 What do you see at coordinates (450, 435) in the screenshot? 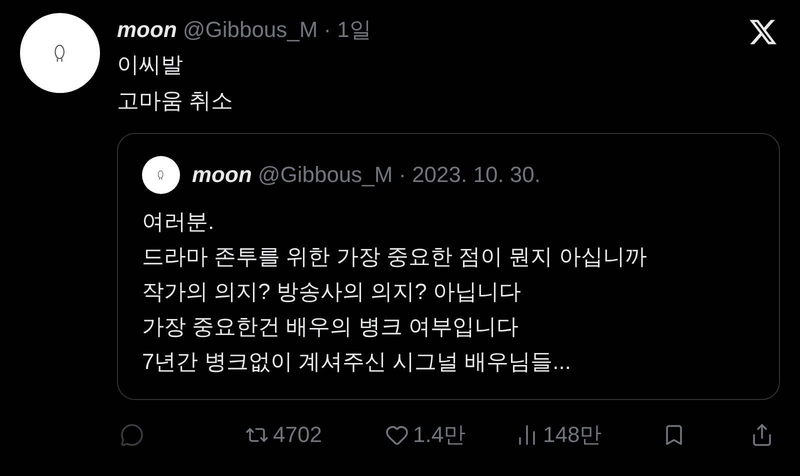
I see `like-button: 1.4만` at bounding box center [450, 435].